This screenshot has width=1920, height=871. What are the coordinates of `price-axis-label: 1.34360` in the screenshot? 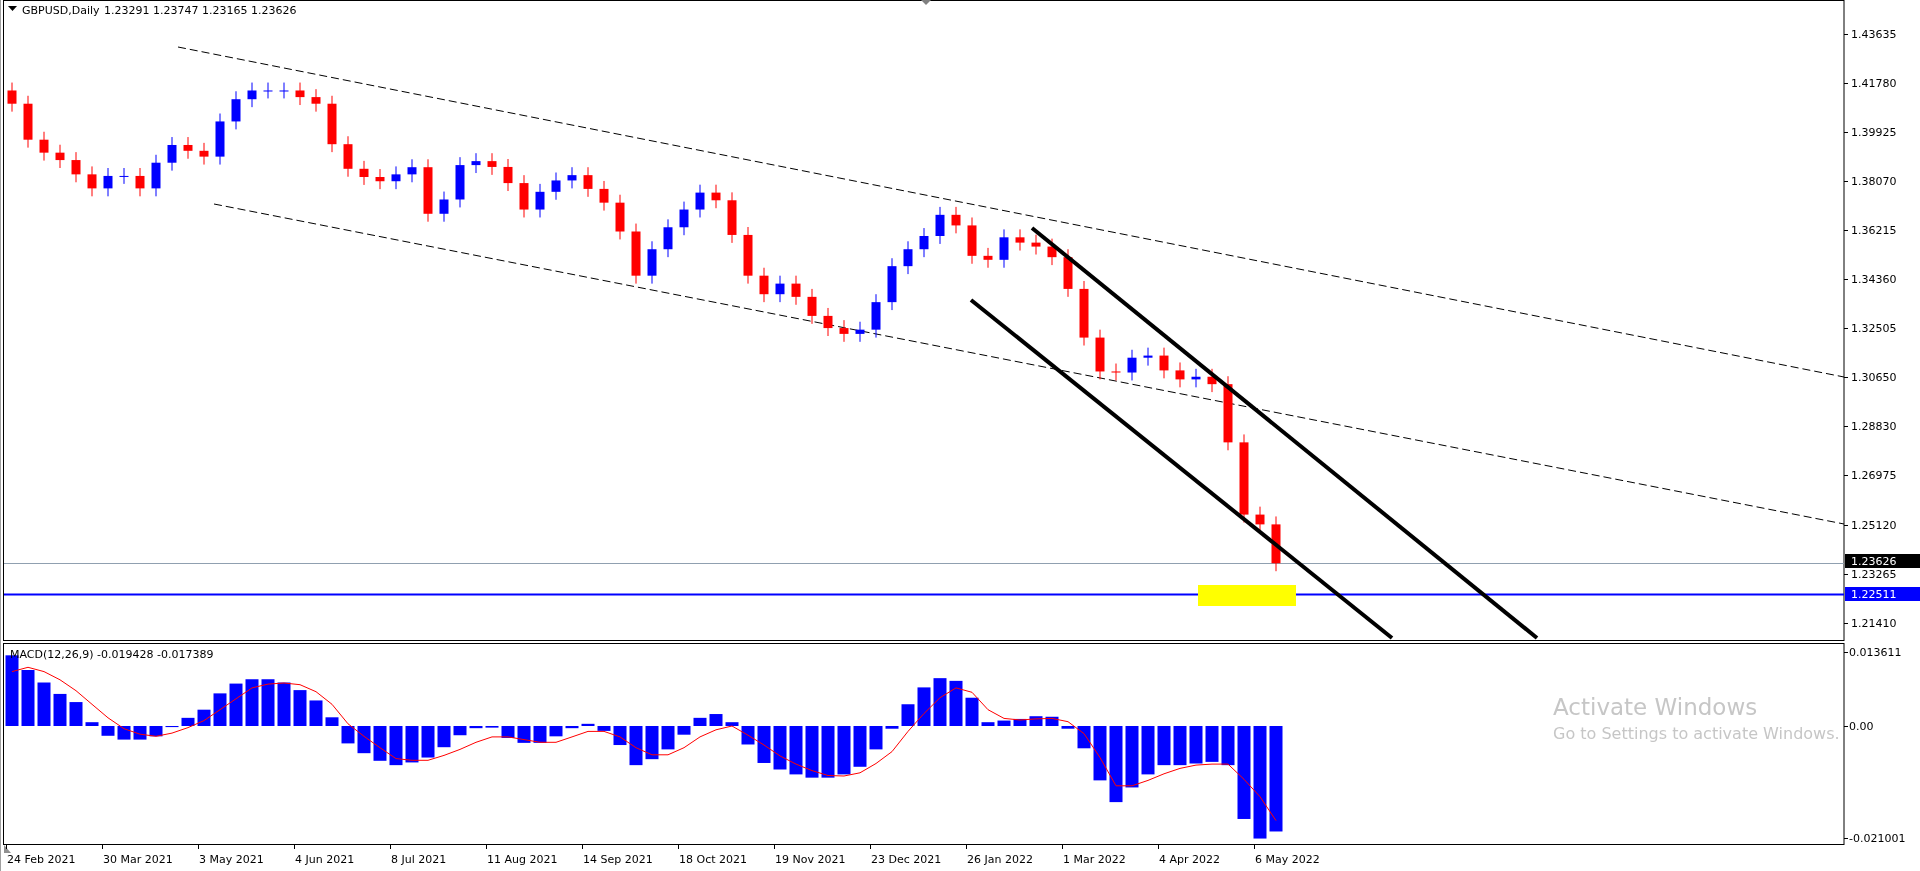 It's located at (1874, 279).